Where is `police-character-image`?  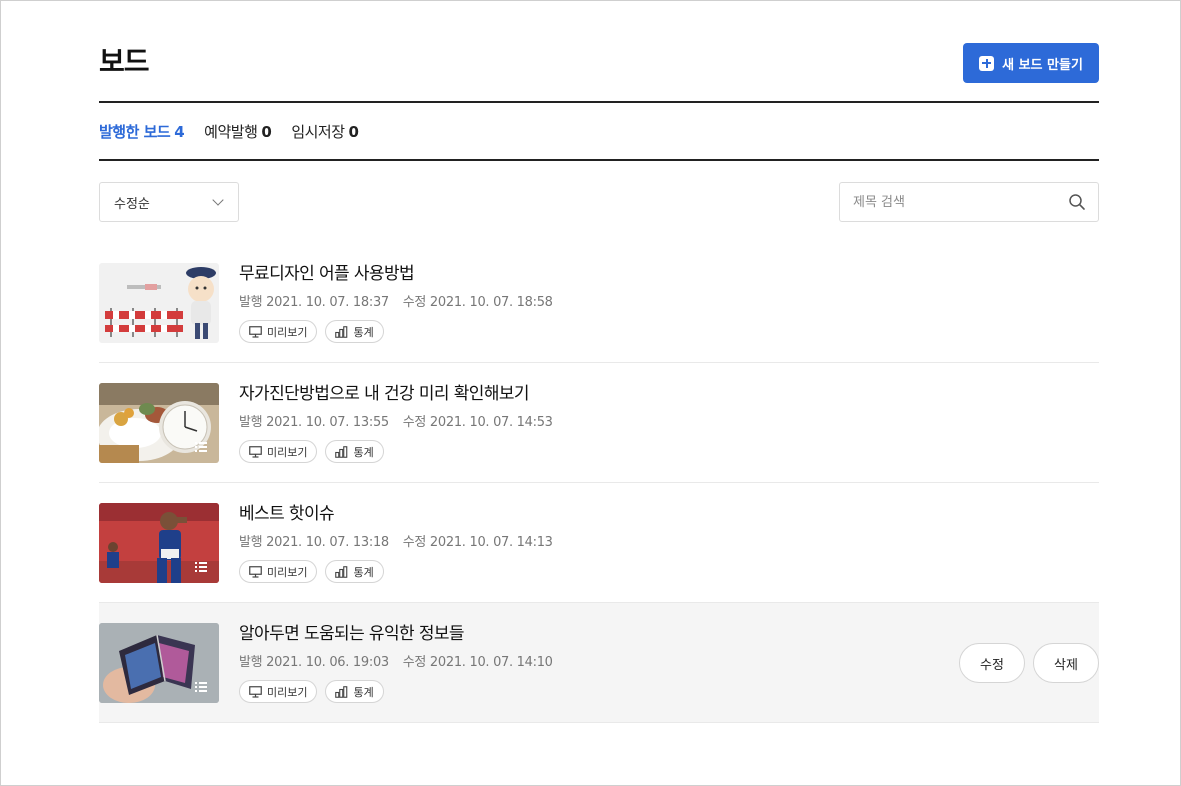
police-character-image is located at coordinates (159, 303).